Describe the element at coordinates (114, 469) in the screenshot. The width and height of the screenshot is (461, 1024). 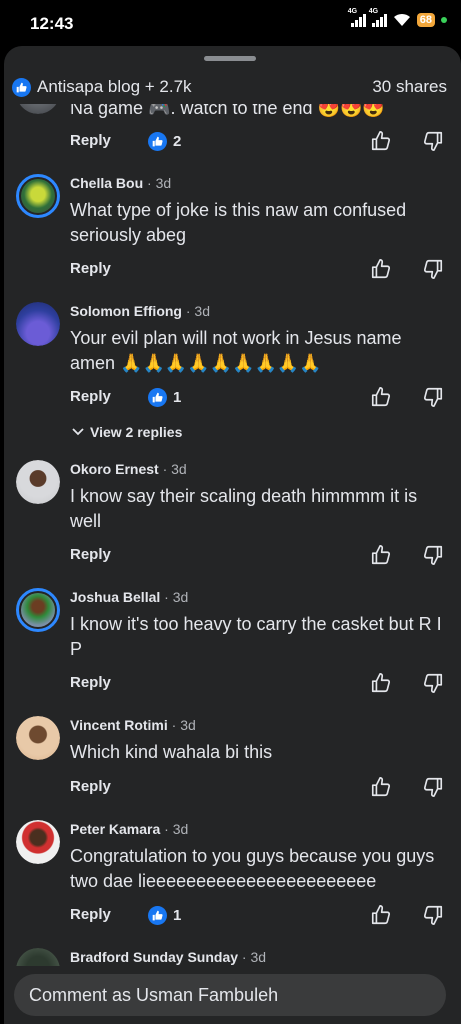
I see `commenter-name-text: Okoro Ernest` at that location.